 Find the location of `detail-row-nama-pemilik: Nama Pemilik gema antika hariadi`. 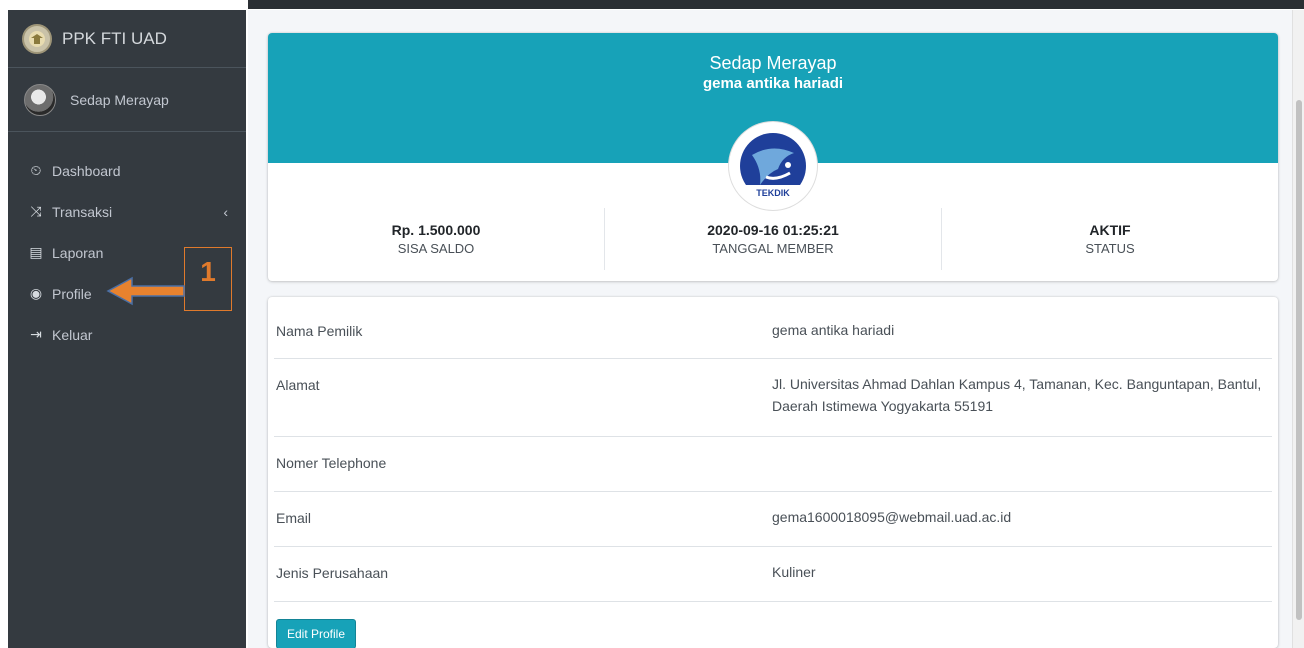

detail-row-nama-pemilik: Nama Pemilik gema antika hariadi is located at coordinates (773, 332).